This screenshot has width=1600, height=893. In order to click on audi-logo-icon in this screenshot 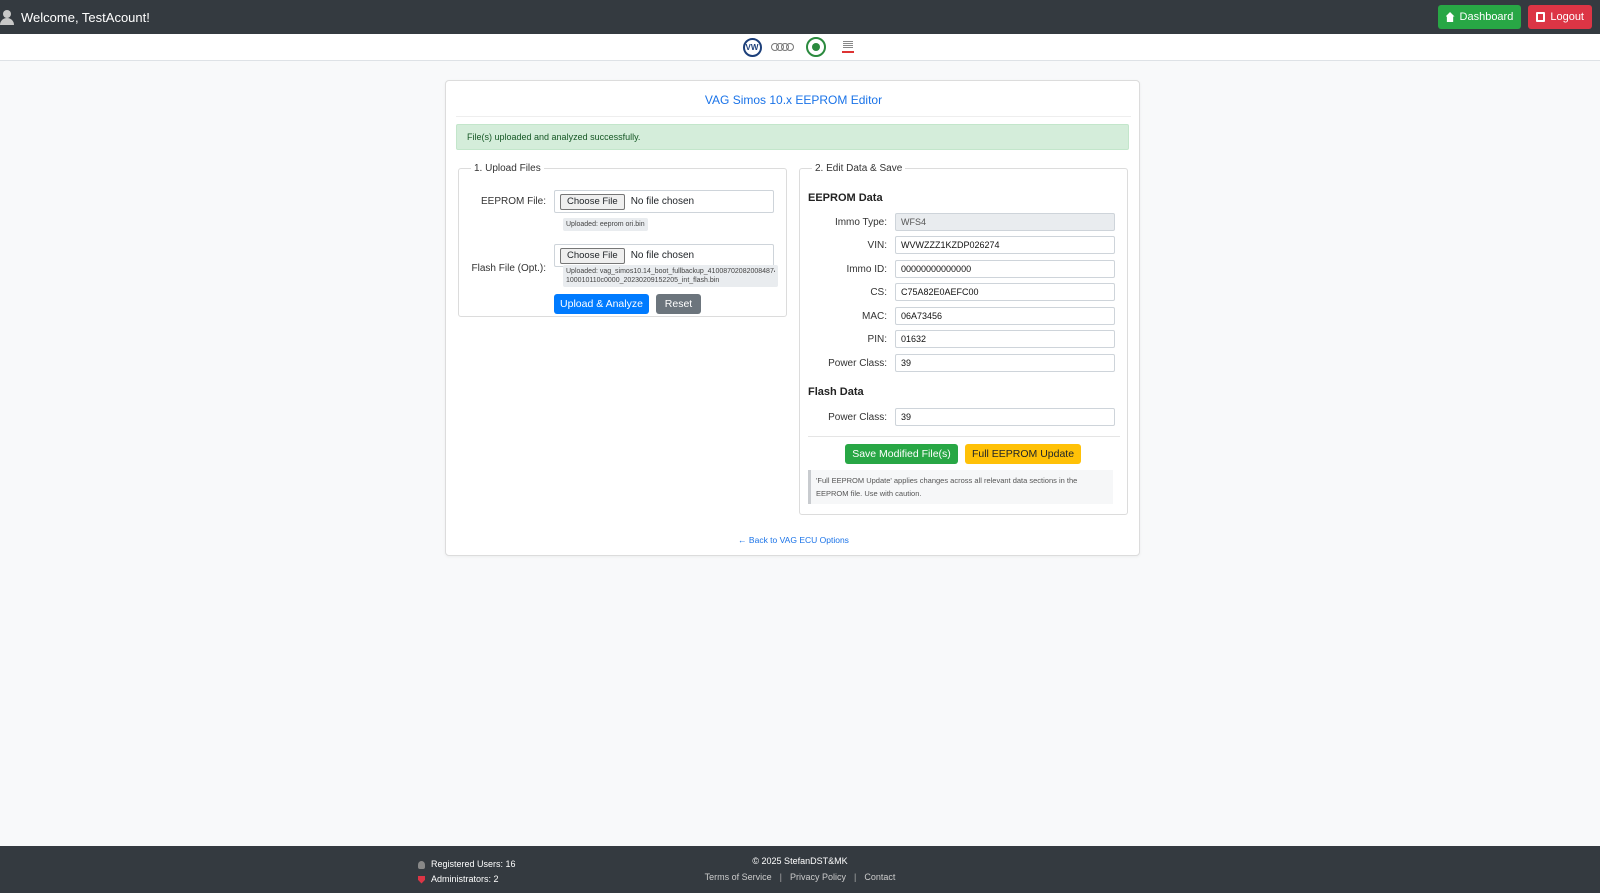, I will do `click(782, 47)`.